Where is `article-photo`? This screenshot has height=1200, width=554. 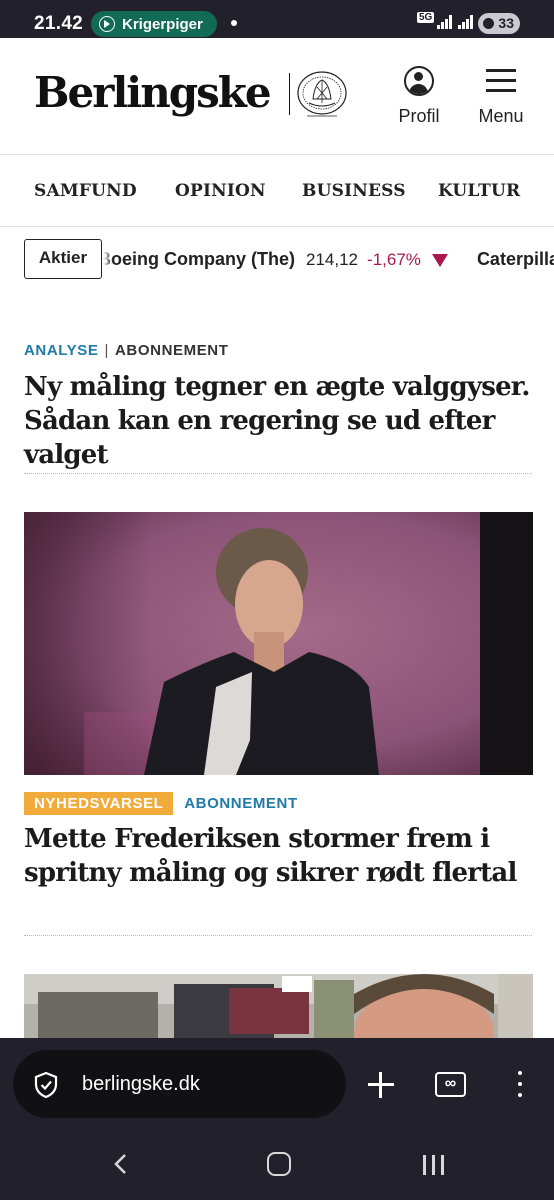
article-photo is located at coordinates (278, 1006).